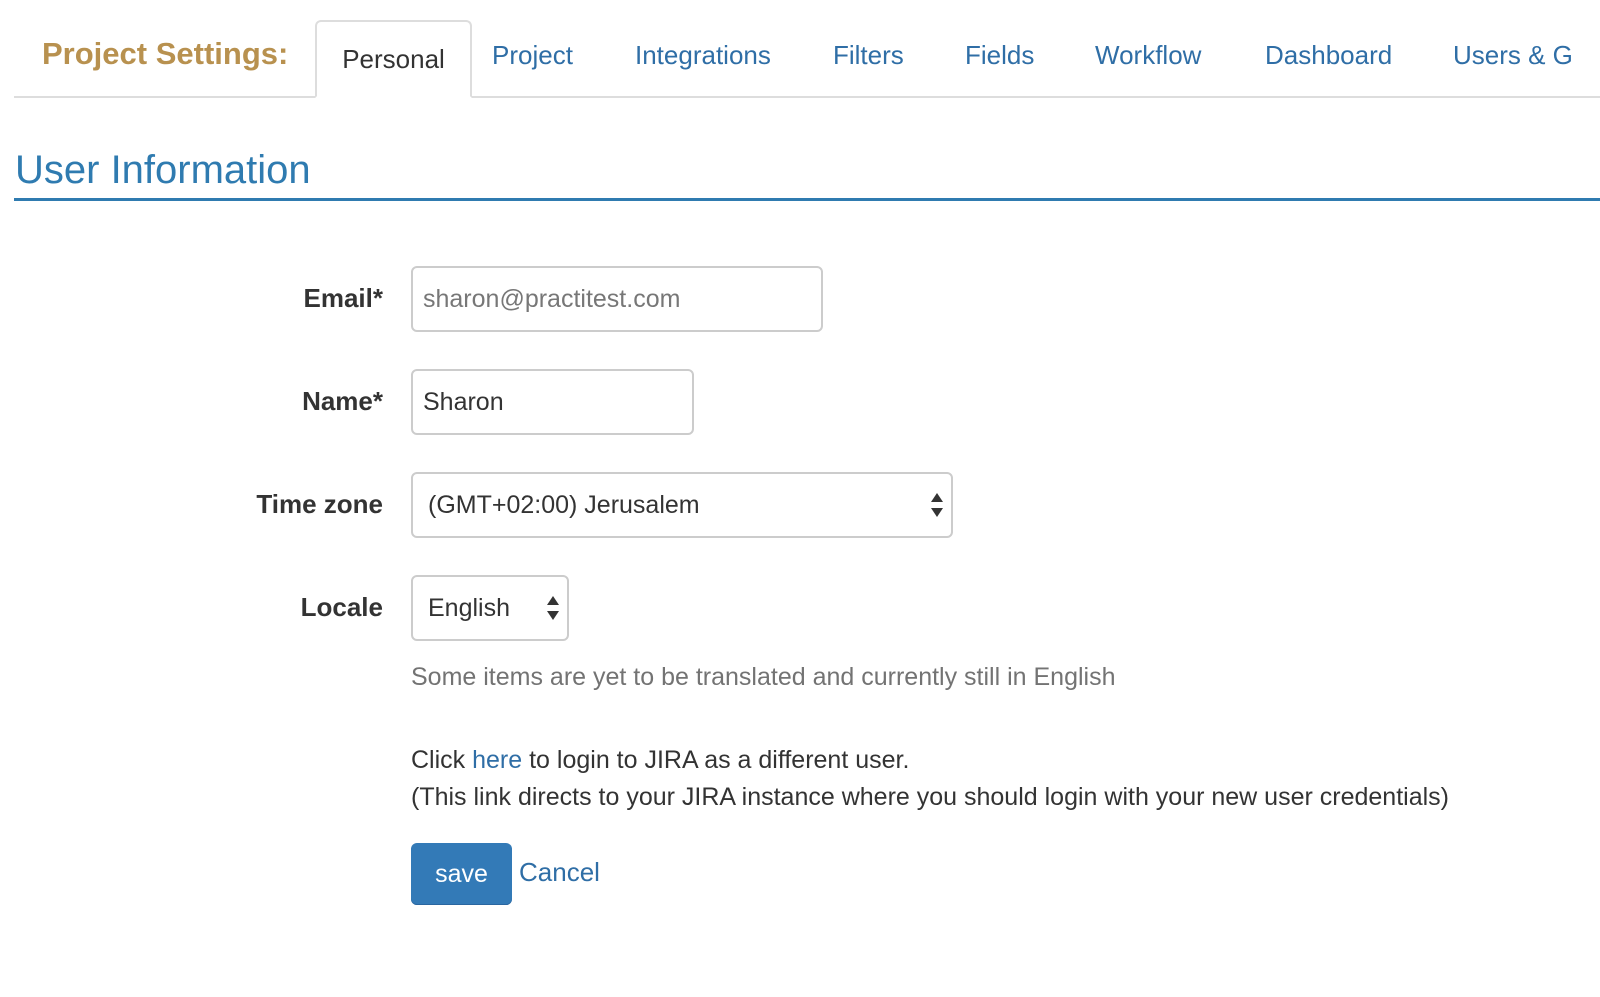 This screenshot has height=997, width=1600. What do you see at coordinates (165, 53) in the screenshot?
I see `project-settings-title: Project Settings:` at bounding box center [165, 53].